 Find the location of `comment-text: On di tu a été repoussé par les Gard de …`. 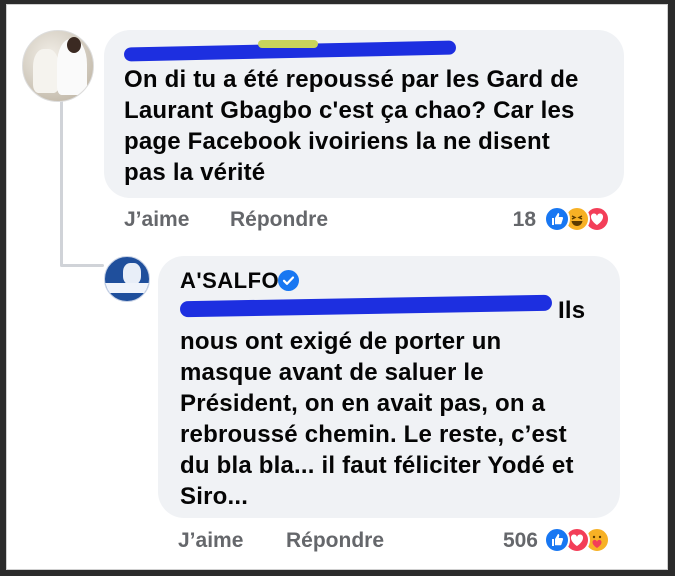

comment-text: On di tu a été repoussé par les Gard de … is located at coordinates (351, 126).